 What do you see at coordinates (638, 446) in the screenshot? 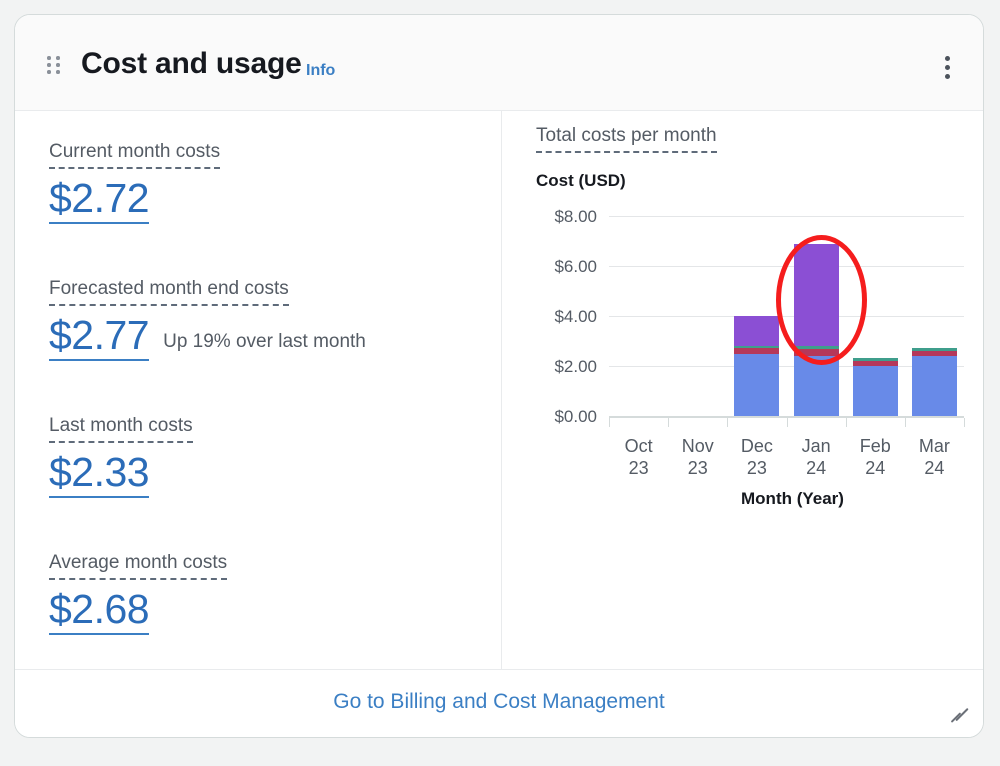
I see `chart-x-tick-line: Oct` at bounding box center [638, 446].